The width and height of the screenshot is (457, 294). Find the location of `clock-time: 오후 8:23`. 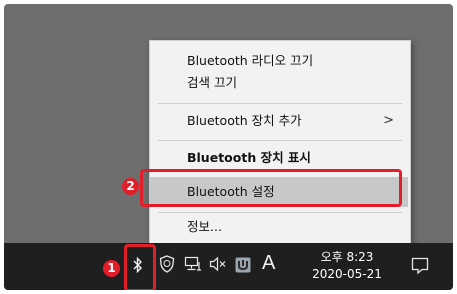

clock-time: 오후 8:23 is located at coordinates (347, 257).